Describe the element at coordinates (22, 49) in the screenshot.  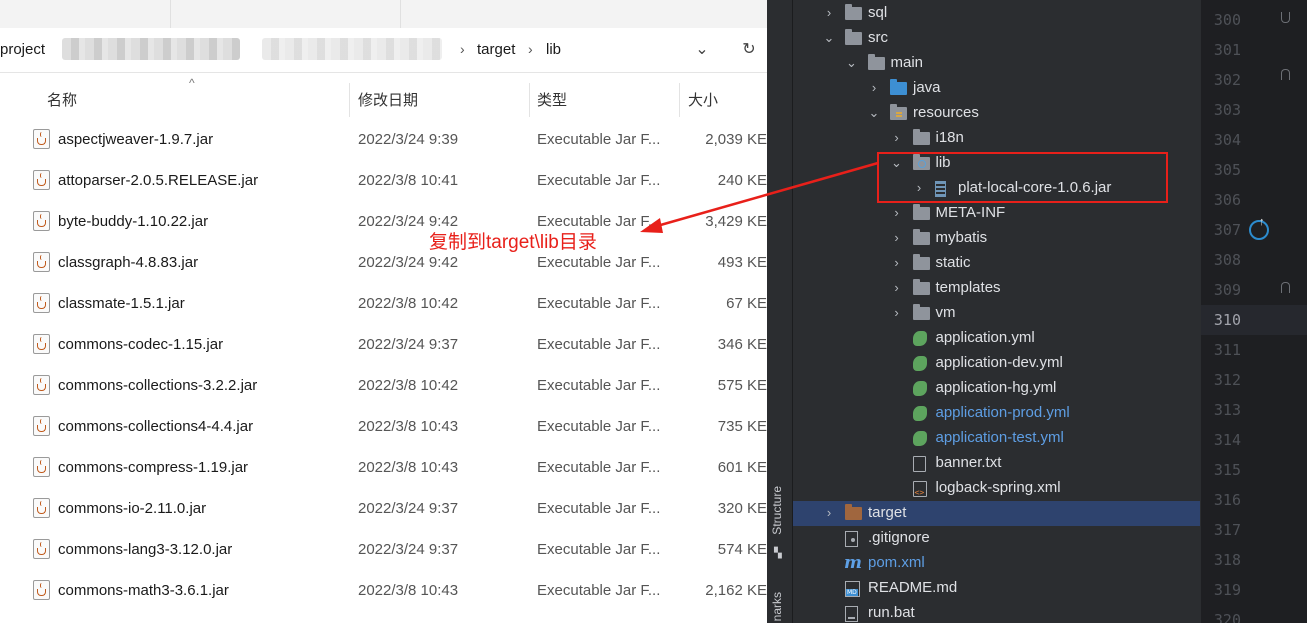
I see `breadcrumb-project: project` at that location.